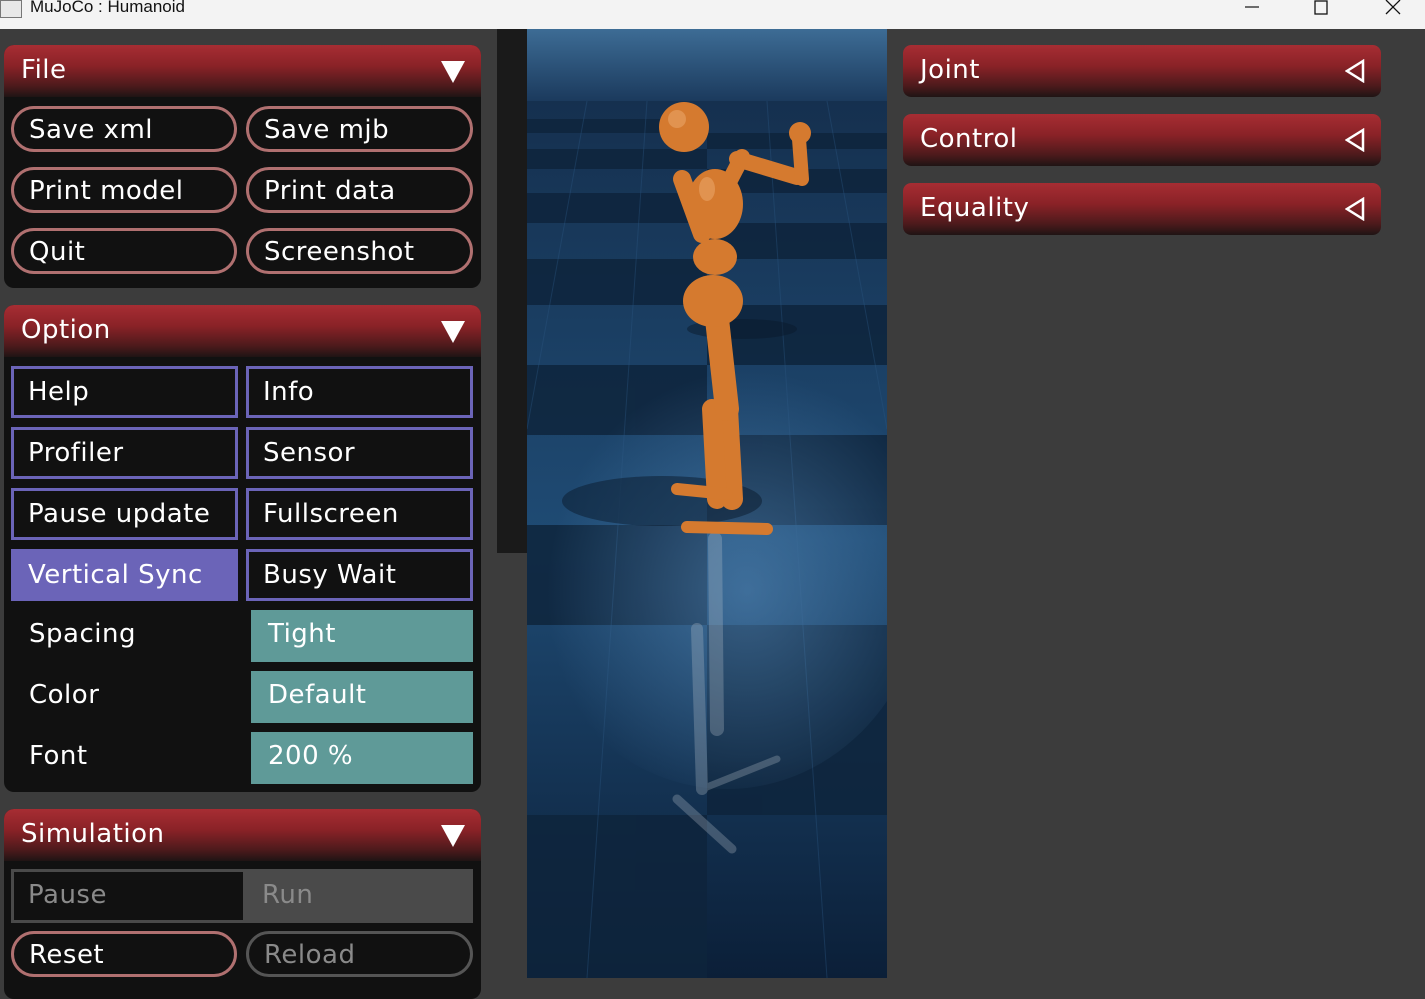 The image size is (1425, 999). I want to click on equality-title: Equality, so click(975, 208).